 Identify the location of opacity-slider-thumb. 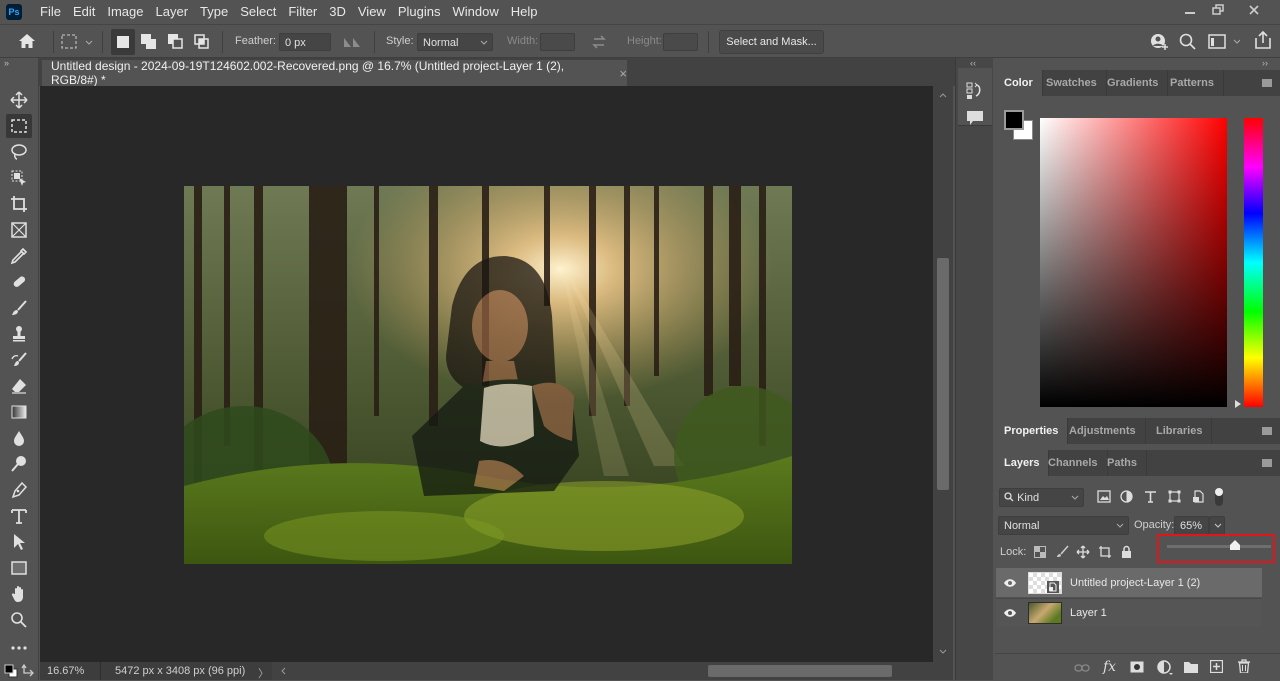
(1235, 545).